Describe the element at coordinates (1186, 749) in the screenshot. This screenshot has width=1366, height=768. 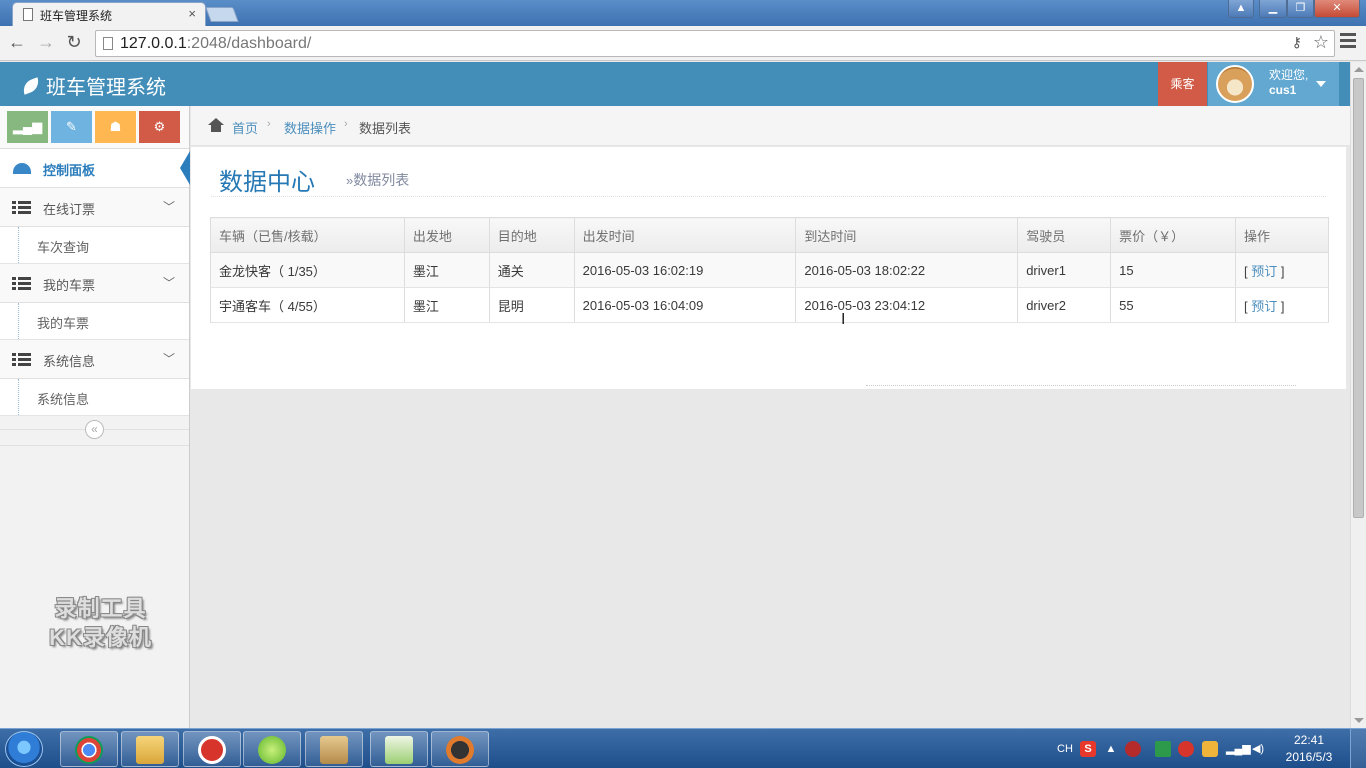
I see `music-tray-icon` at that location.